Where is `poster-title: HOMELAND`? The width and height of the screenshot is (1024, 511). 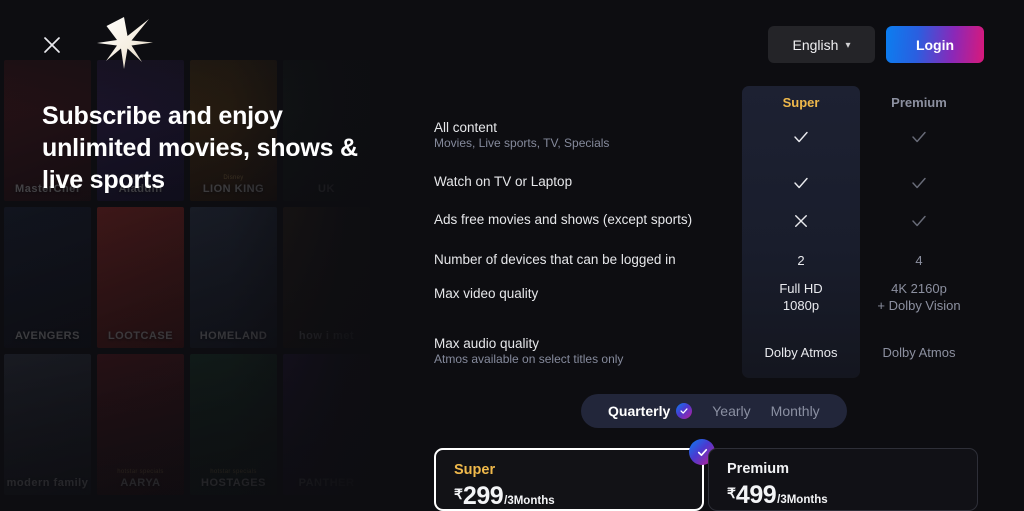
poster-title: HOMELAND is located at coordinates (233, 336).